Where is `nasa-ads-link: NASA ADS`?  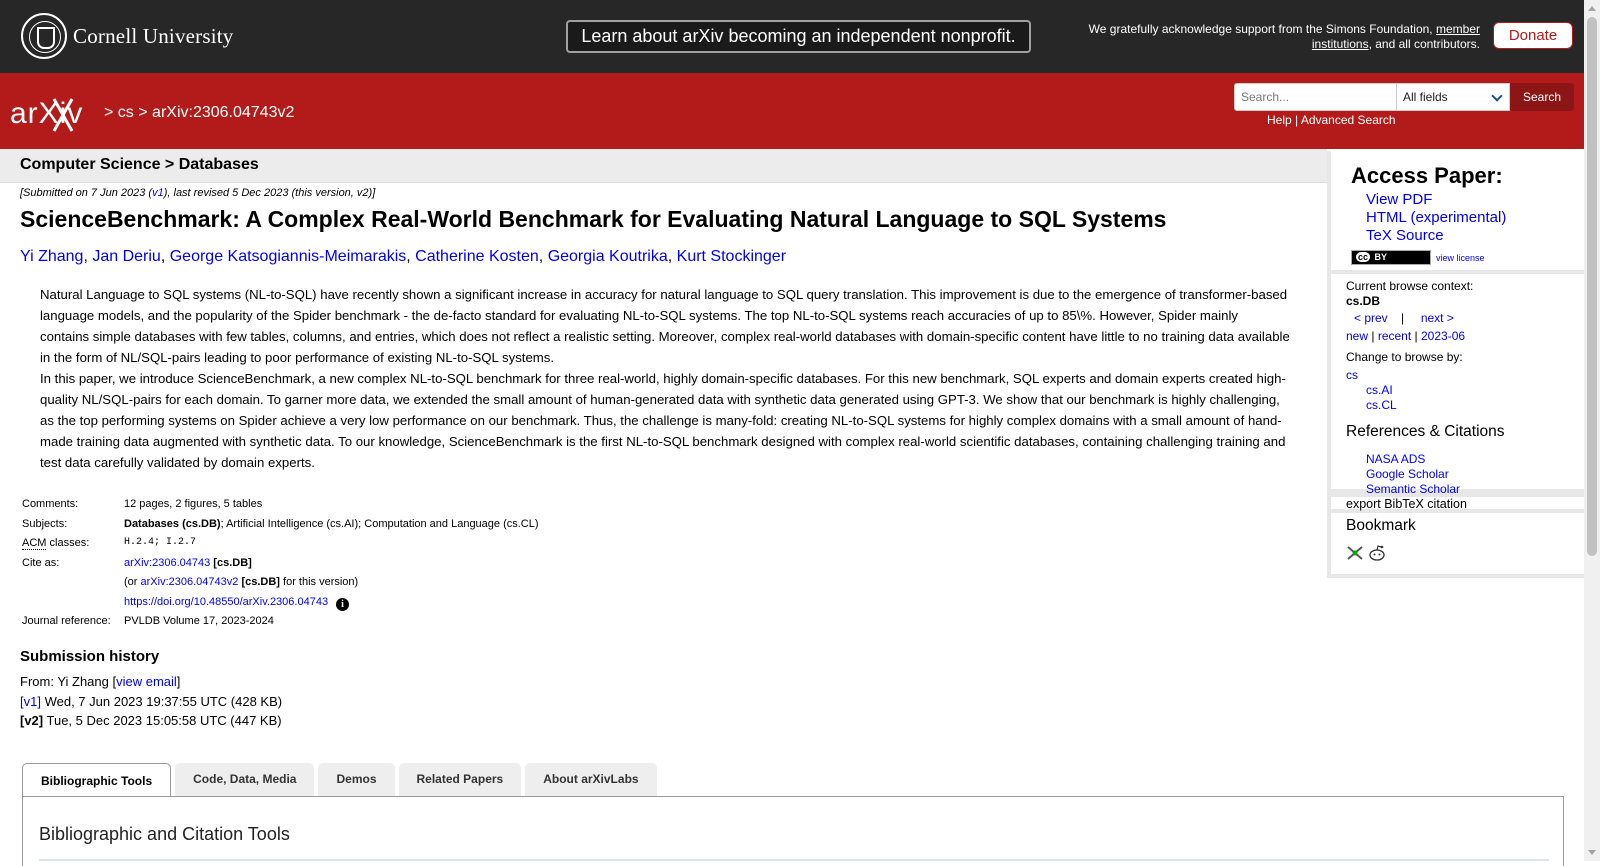
nasa-ads-link: NASA ADS is located at coordinates (1396, 459).